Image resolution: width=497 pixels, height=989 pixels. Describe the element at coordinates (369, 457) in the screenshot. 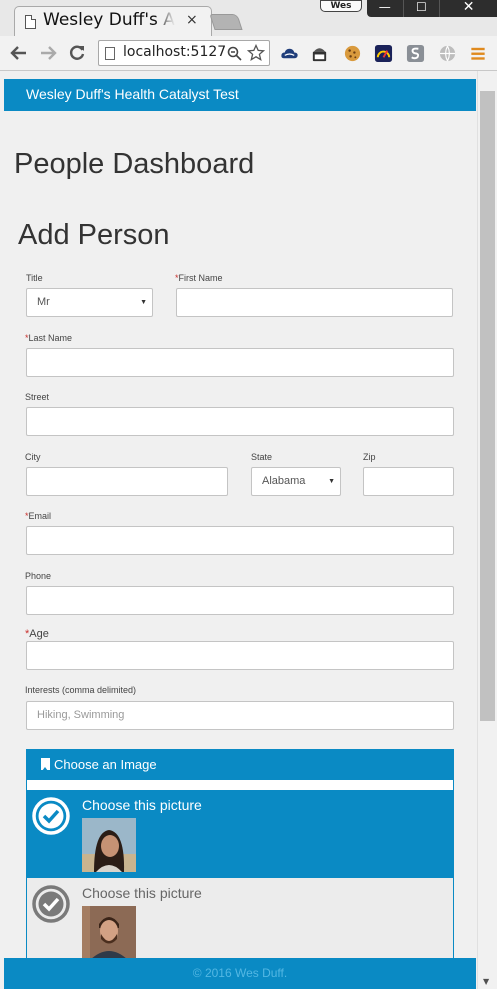

I see `zip-label: Zip` at that location.